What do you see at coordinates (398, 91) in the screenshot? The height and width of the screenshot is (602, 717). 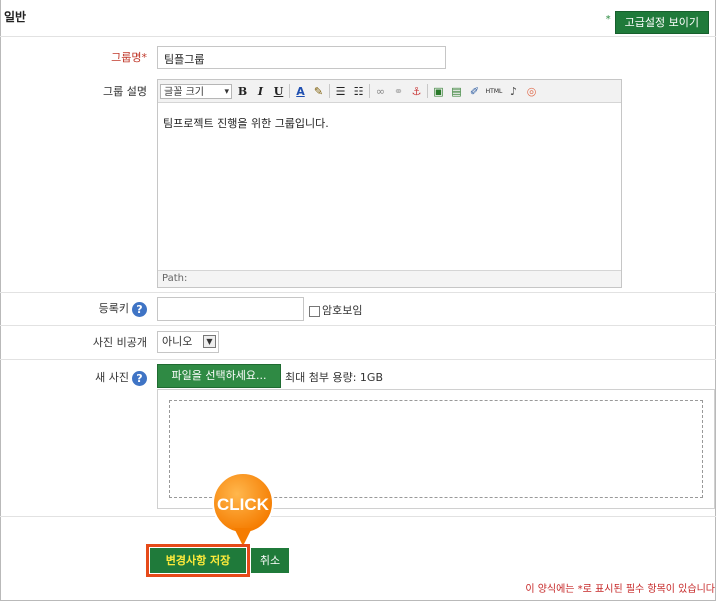 I see `unlink-icon: ⚭` at bounding box center [398, 91].